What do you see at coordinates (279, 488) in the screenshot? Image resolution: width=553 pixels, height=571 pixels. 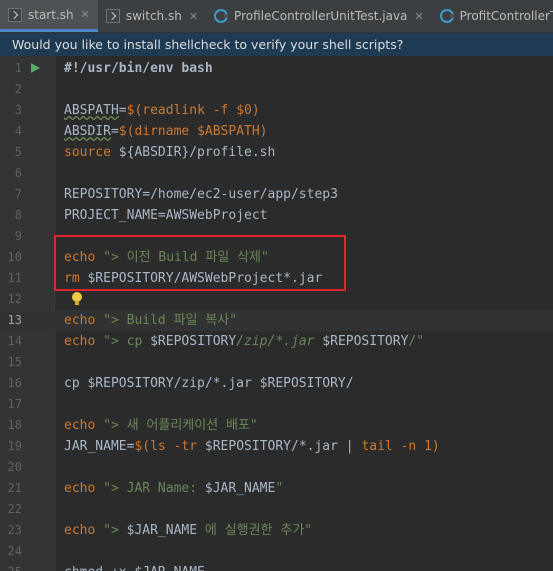 I see `code-token: "` at bounding box center [279, 488].